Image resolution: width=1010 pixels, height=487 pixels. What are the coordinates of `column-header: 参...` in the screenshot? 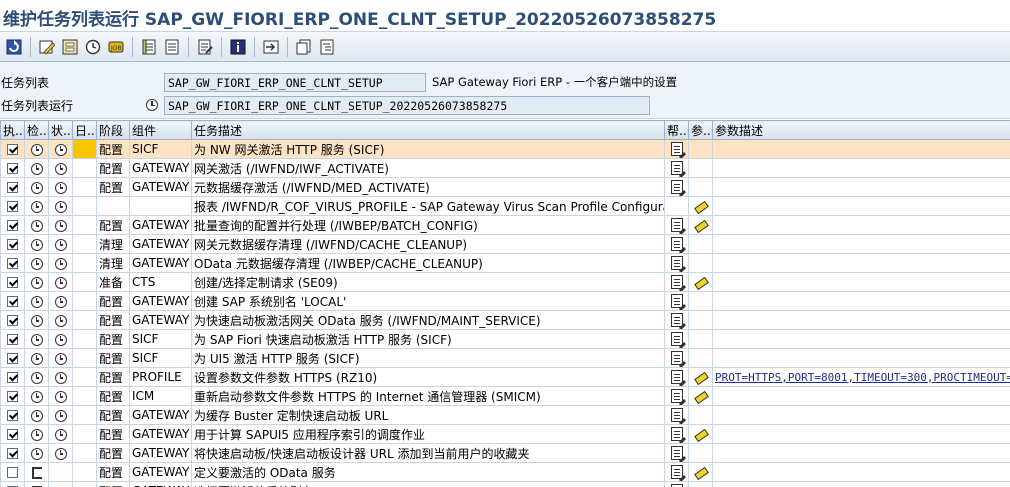 It's located at (700, 130).